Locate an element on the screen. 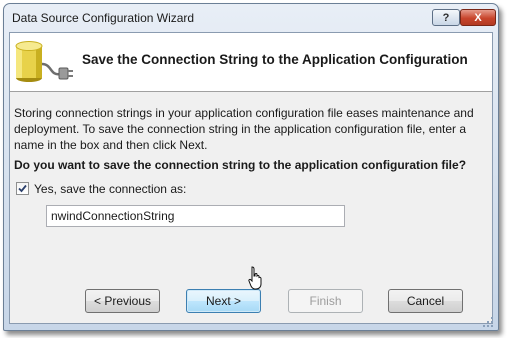 Image resolution: width=507 pixels, height=338 pixels. checkmark-icon is located at coordinates (22, 188).